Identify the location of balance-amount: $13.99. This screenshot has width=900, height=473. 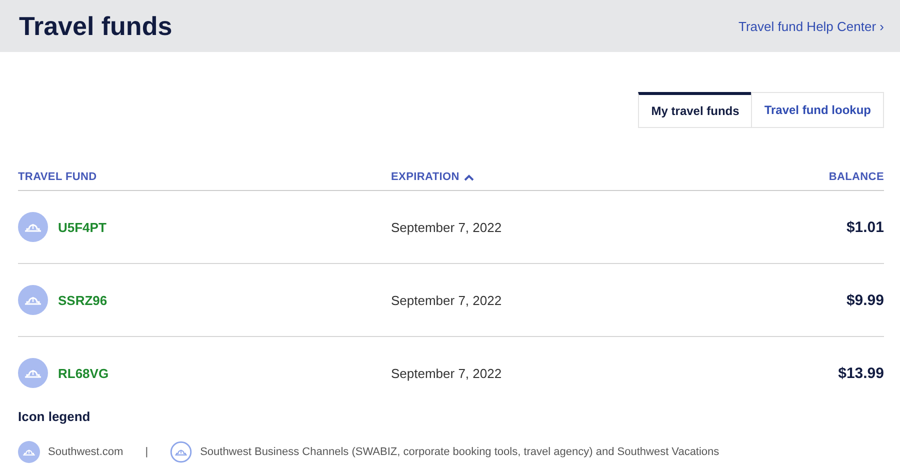
(861, 373).